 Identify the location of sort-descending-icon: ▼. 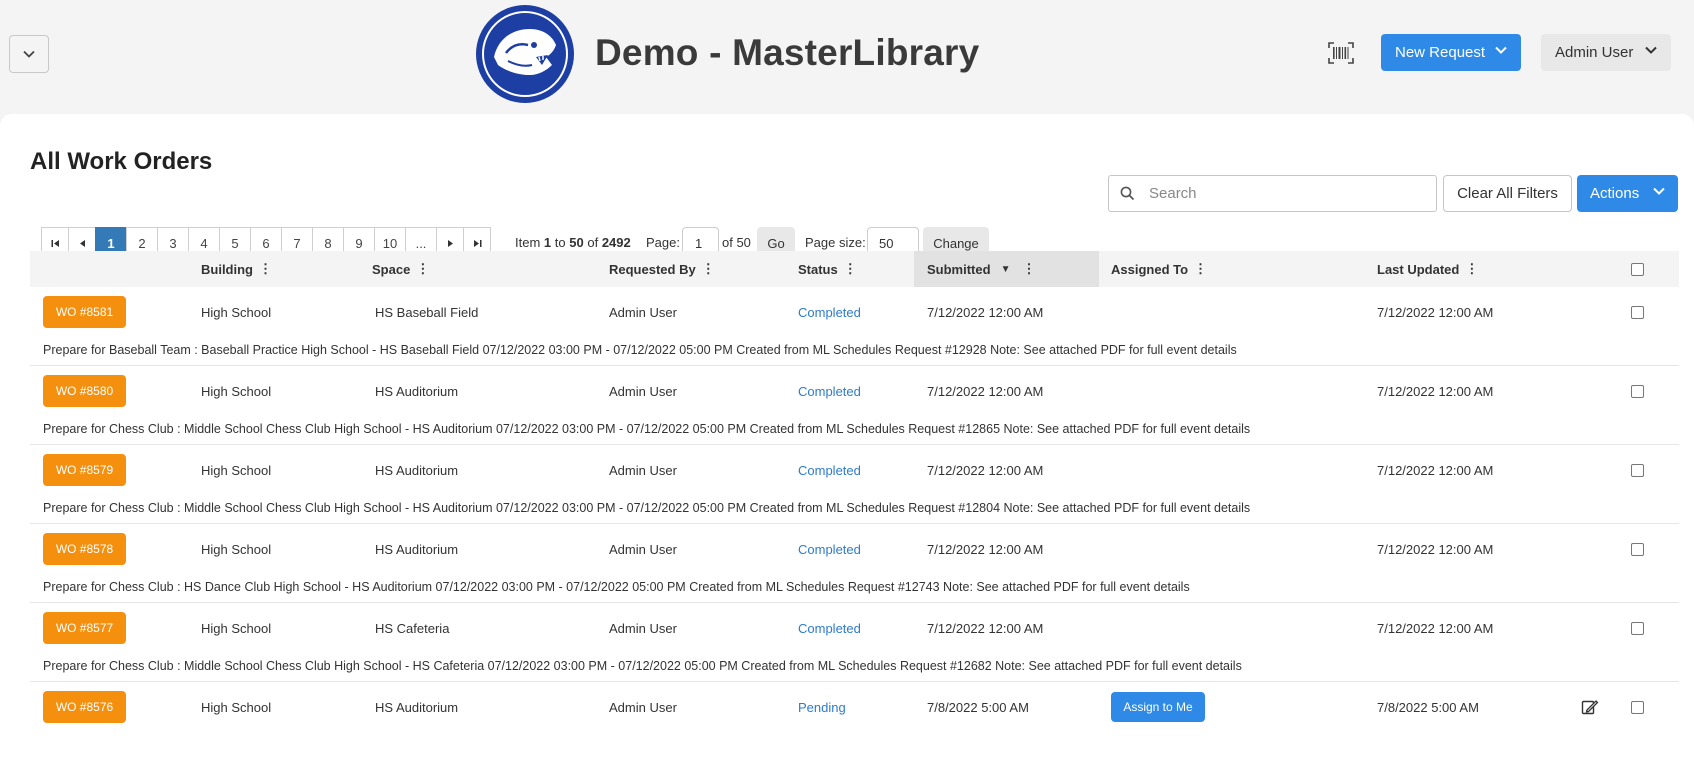
(1005, 269).